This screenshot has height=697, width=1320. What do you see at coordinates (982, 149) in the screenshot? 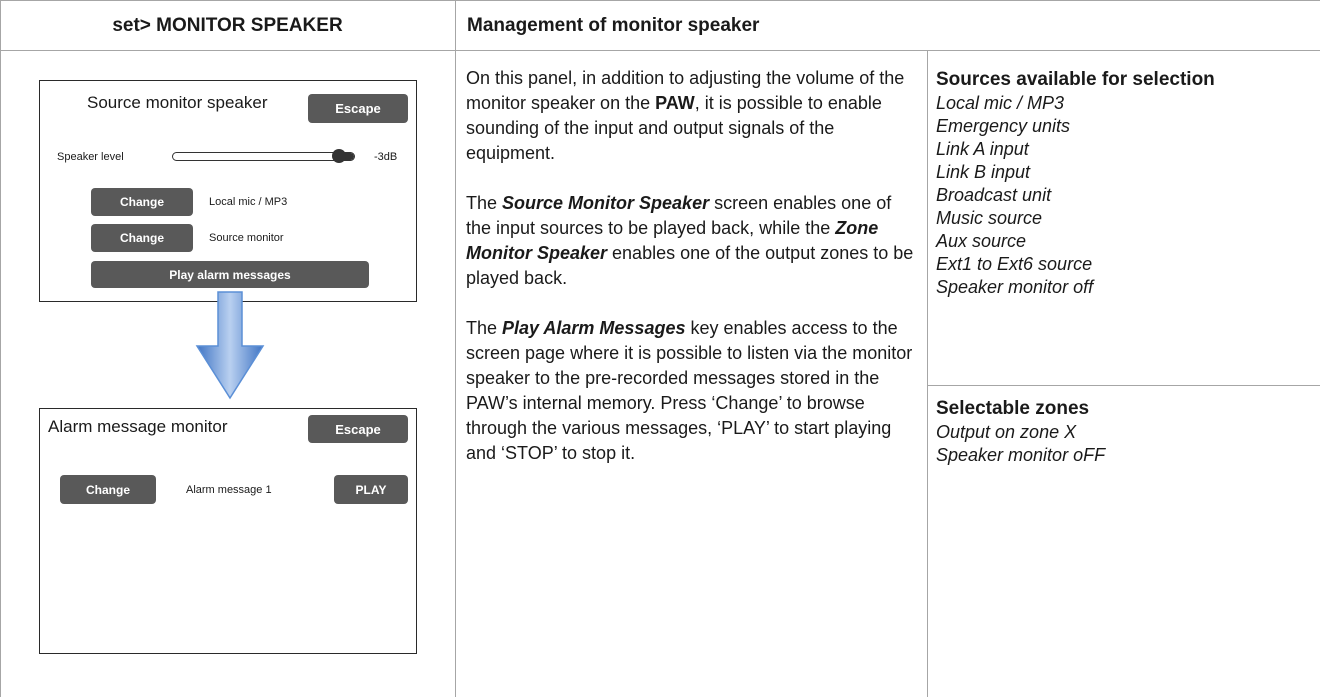
I see `list-item: Link A input` at bounding box center [982, 149].